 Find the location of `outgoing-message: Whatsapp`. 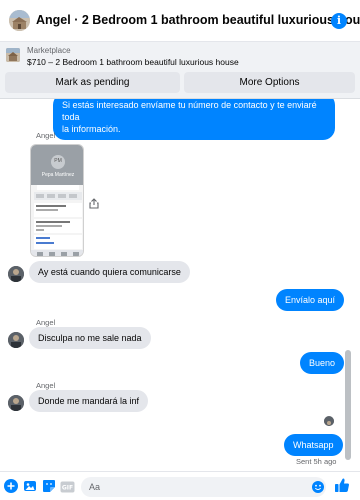

outgoing-message: Whatsapp is located at coordinates (313, 445).